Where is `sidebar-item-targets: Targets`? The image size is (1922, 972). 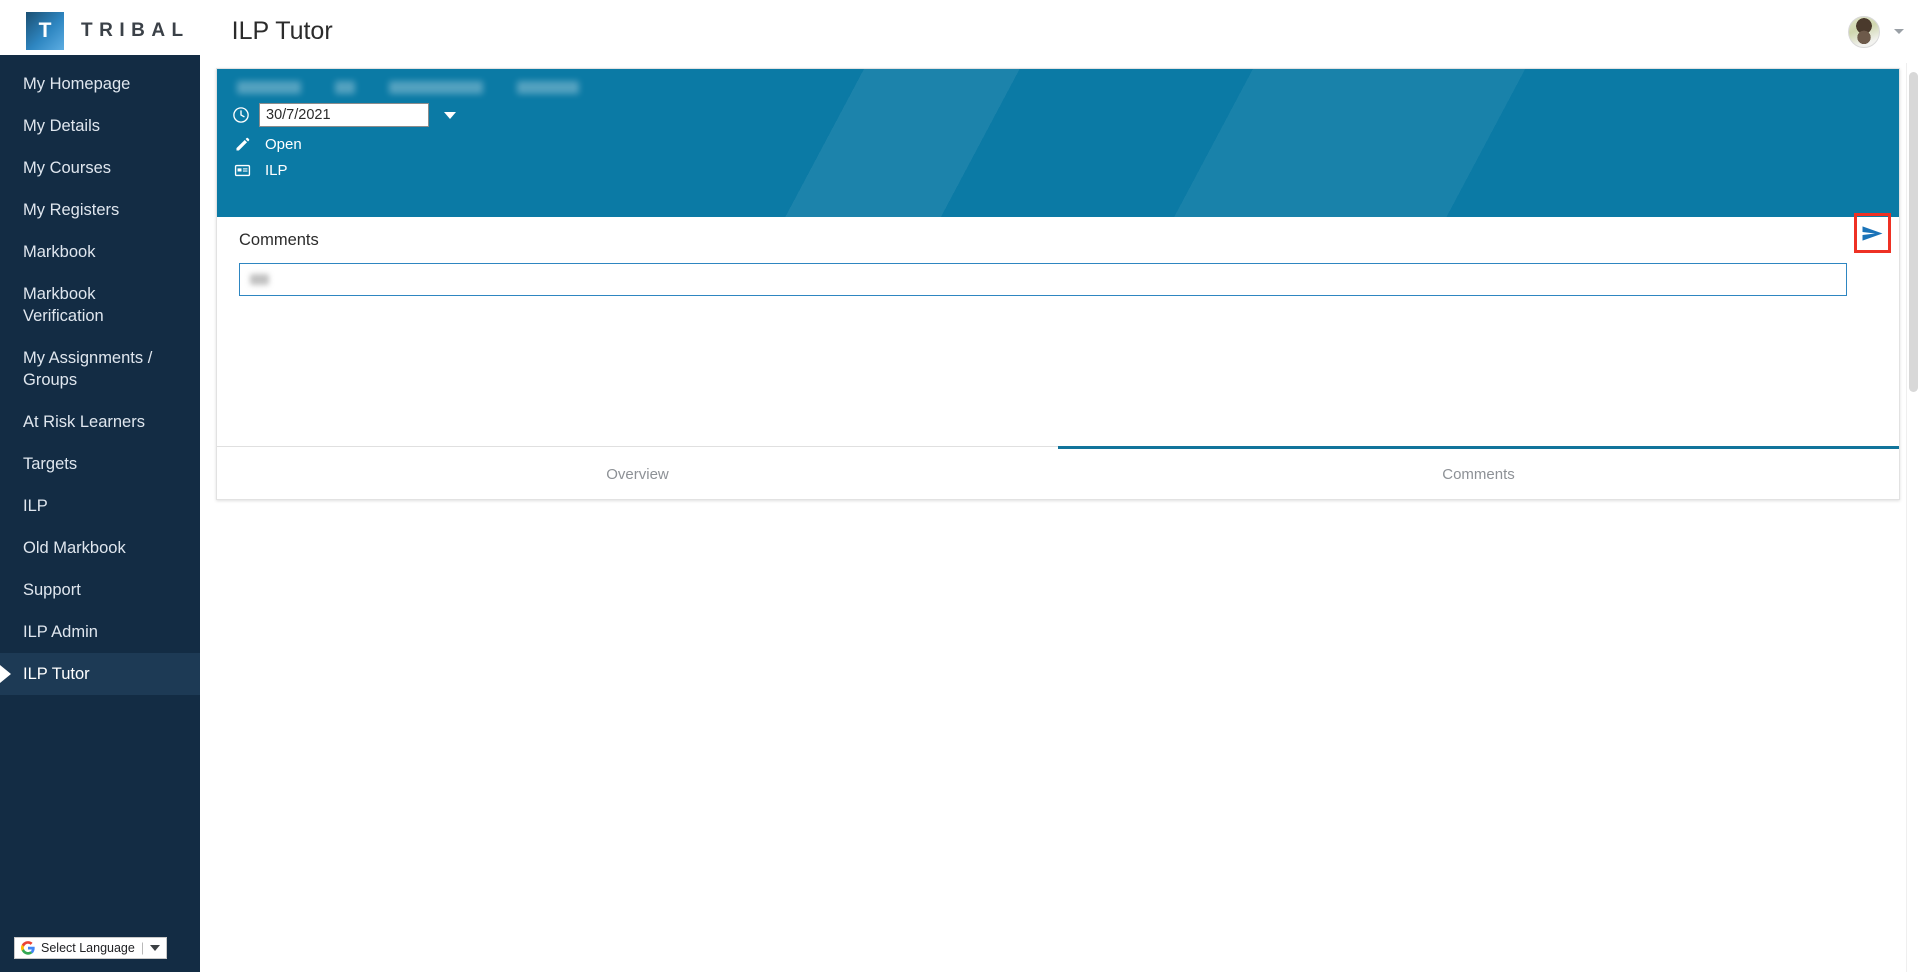
sidebar-item-targets: Targets is located at coordinates (100, 464).